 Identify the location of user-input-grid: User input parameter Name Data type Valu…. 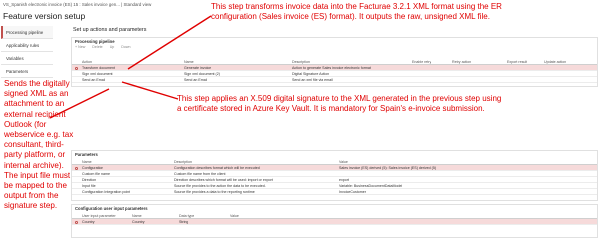
(334, 219).